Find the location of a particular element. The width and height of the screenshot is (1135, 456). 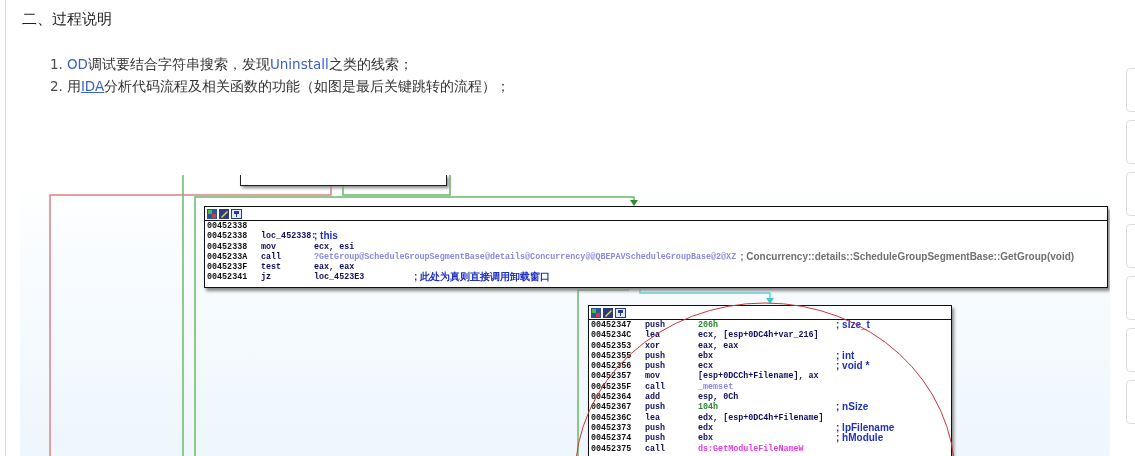

address-text: 0045234C is located at coordinates (612, 335).